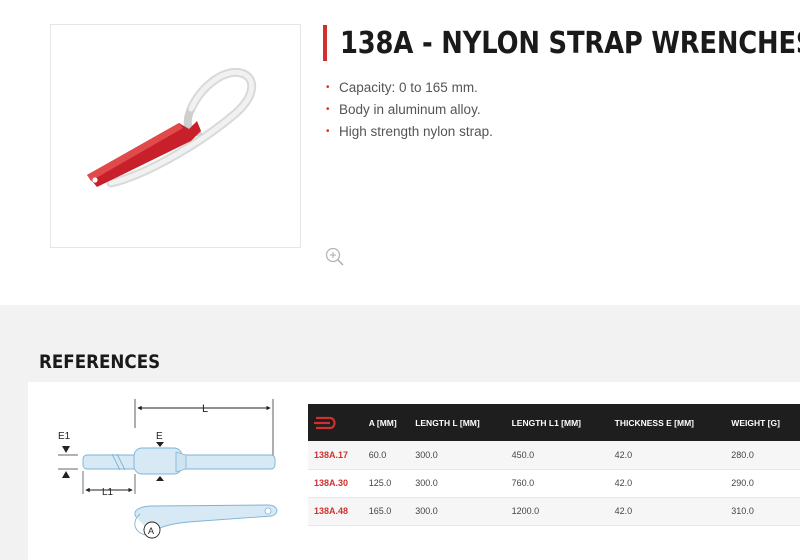 This screenshot has height=560, width=800. What do you see at coordinates (325, 422) in the screenshot?
I see `brand-logo-icon` at bounding box center [325, 422].